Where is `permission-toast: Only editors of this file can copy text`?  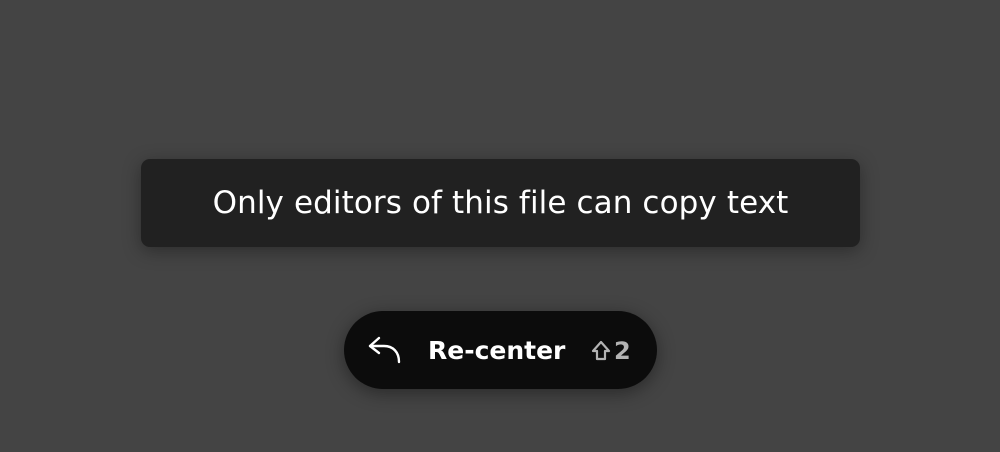
permission-toast: Only editors of this file can copy text is located at coordinates (500, 203).